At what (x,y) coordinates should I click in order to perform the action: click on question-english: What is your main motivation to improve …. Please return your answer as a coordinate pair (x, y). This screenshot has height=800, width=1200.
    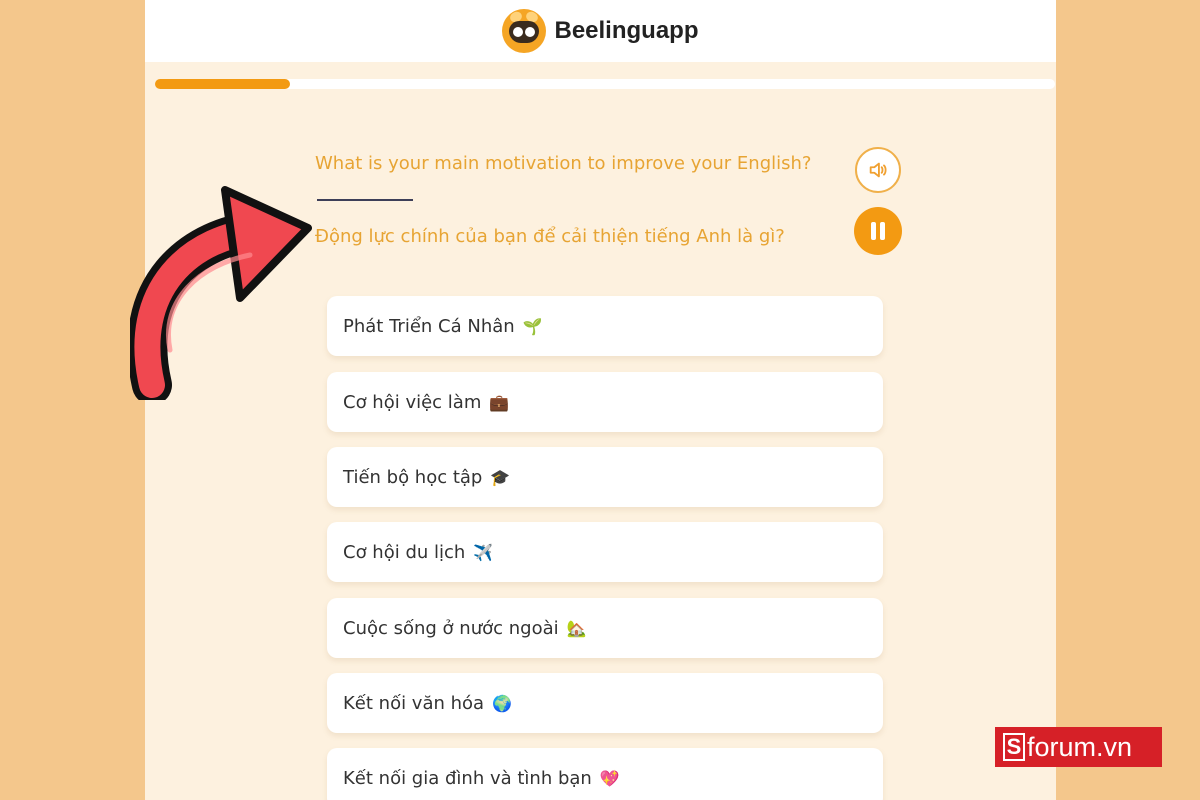
    Looking at the image, I should click on (563, 163).